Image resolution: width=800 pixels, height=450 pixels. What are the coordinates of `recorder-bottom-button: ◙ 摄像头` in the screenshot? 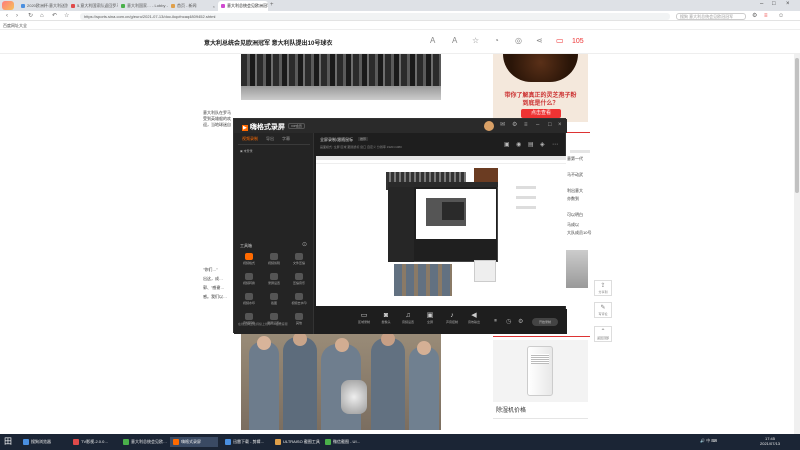 It's located at (386, 318).